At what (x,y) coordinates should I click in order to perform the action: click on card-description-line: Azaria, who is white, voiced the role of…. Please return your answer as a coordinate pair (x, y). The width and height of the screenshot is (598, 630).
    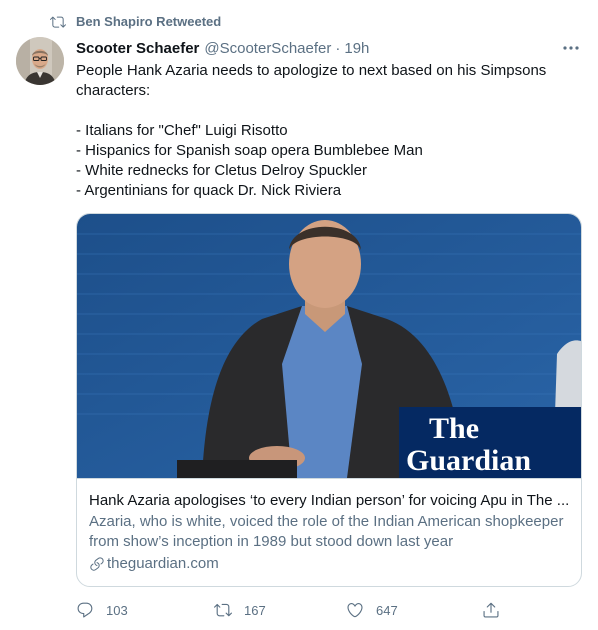
    Looking at the image, I should click on (326, 521).